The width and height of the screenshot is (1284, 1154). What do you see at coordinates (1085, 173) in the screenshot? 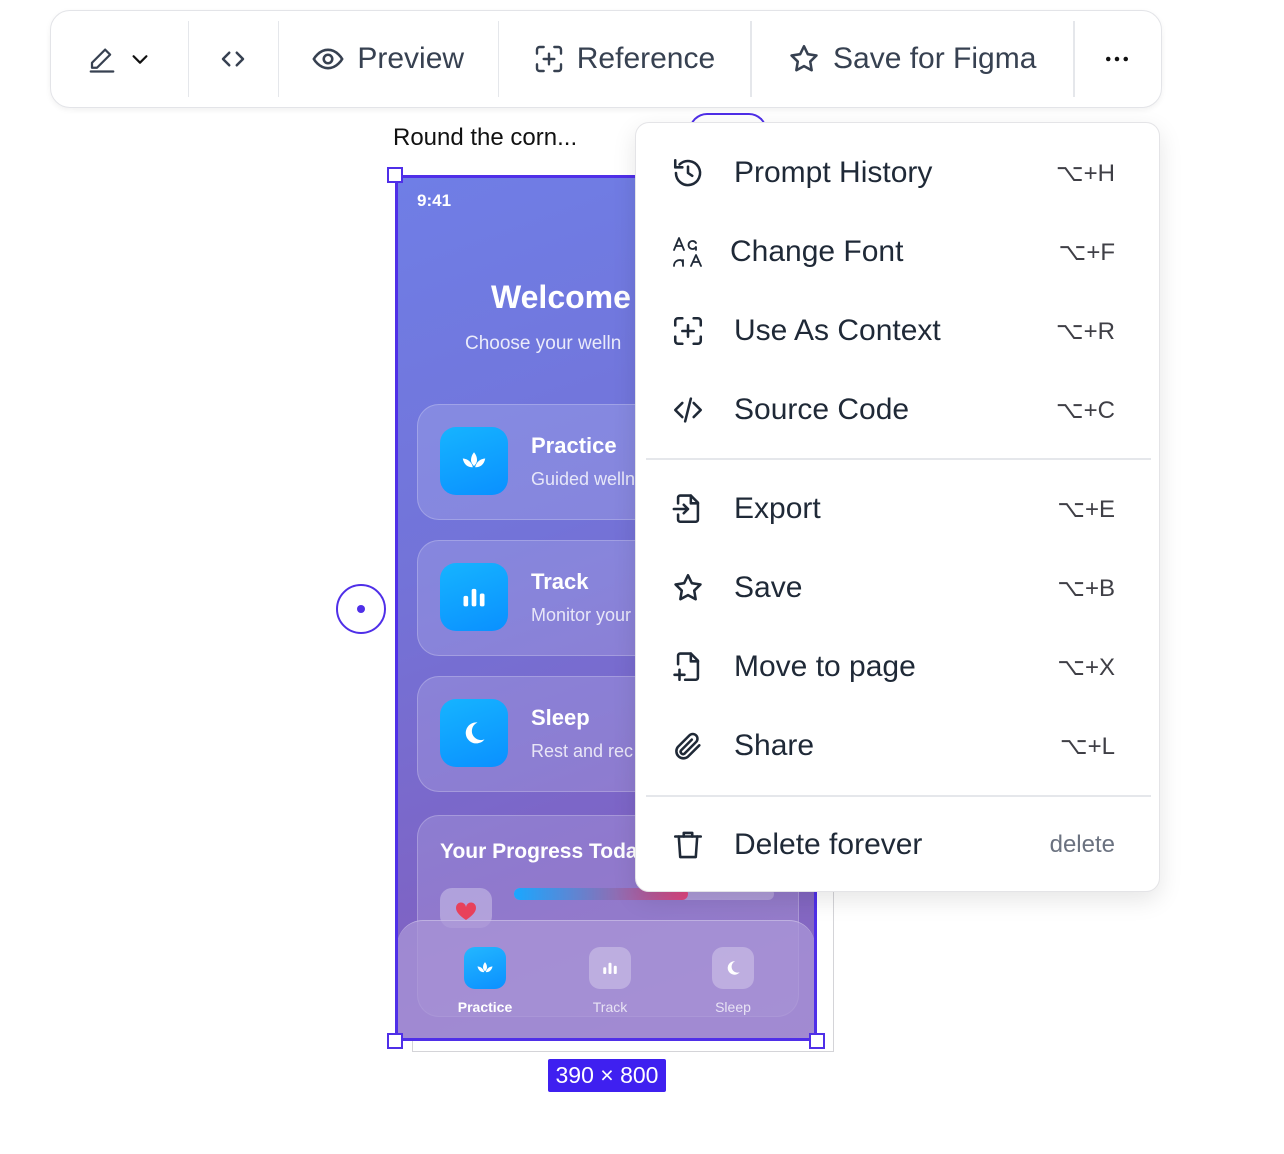
I see `menu-item-shortcut: ⌥+H` at bounding box center [1085, 173].